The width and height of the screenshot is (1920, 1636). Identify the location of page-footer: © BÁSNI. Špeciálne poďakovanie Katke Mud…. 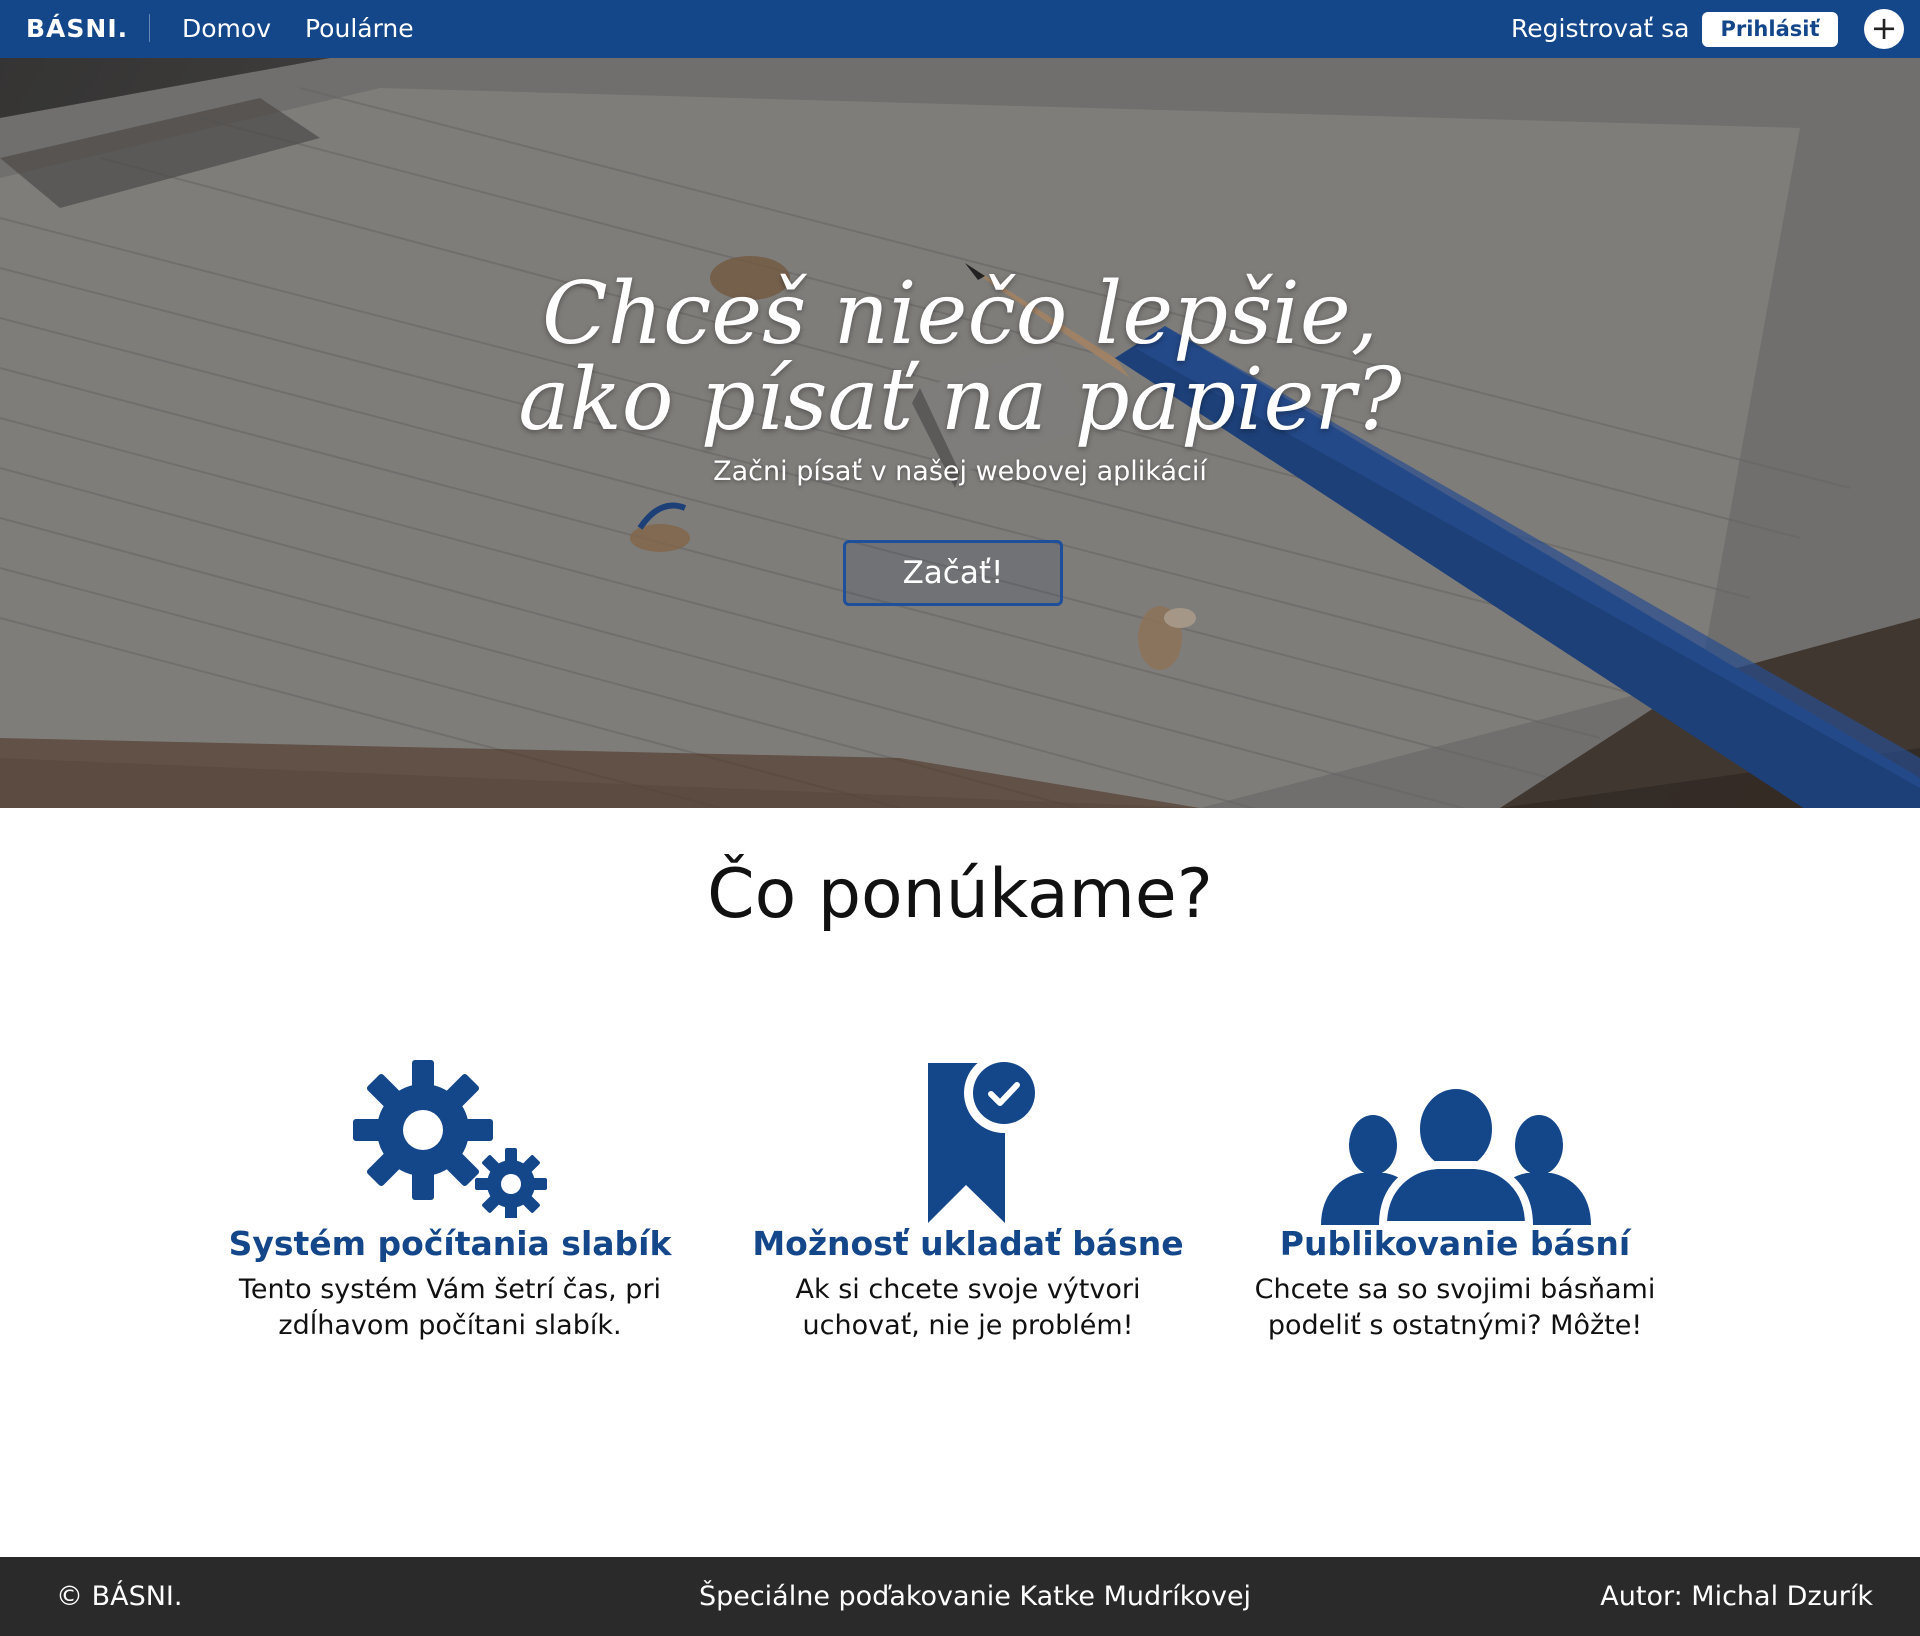
(960, 1596).